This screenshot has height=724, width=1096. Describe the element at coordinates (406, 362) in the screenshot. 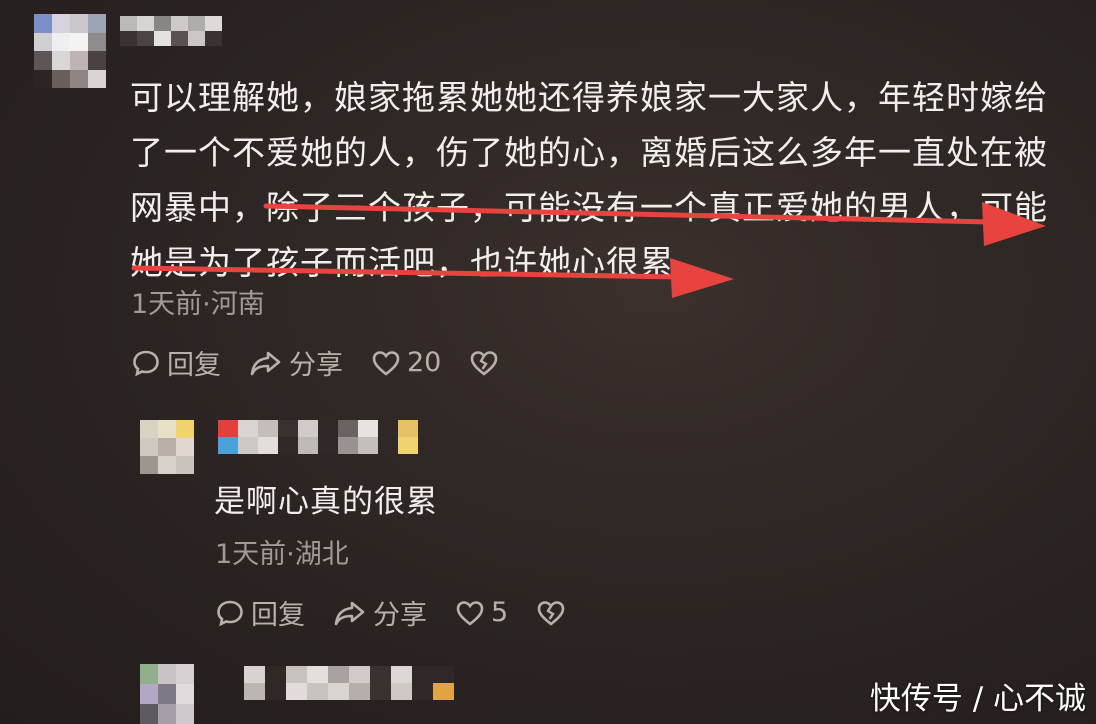

I see `like-button: 20` at that location.